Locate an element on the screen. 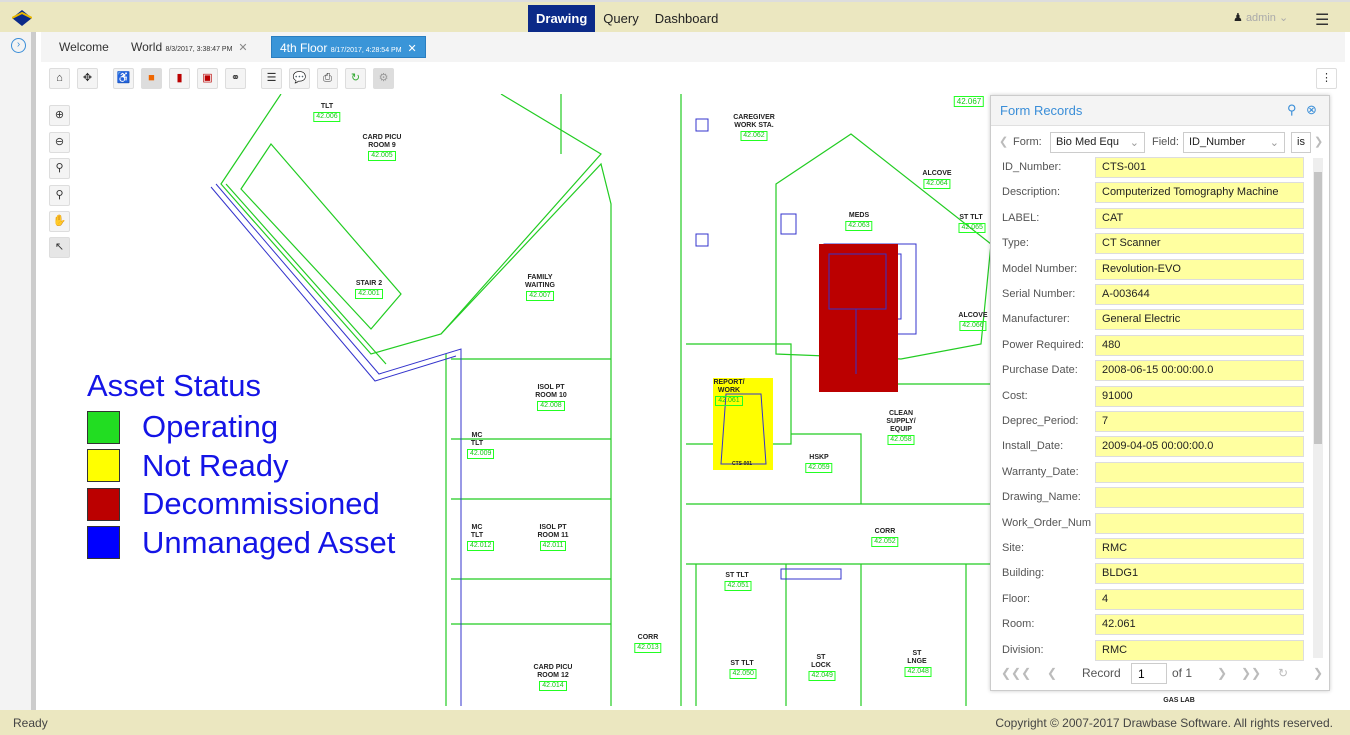 The height and width of the screenshot is (735, 1350). field-value: General Electric is located at coordinates (1199, 320).